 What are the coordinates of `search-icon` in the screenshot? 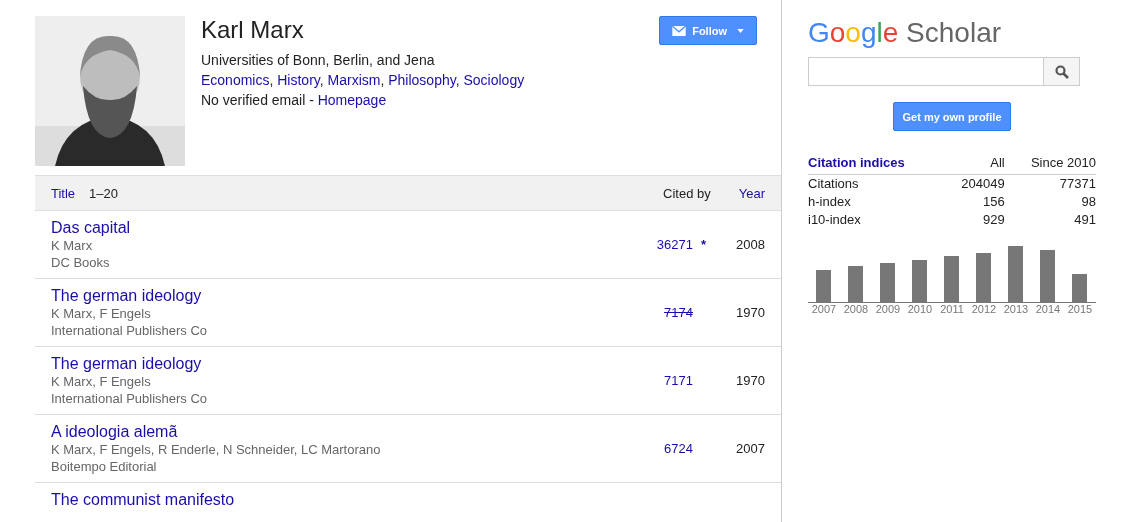 It's located at (1061, 71).